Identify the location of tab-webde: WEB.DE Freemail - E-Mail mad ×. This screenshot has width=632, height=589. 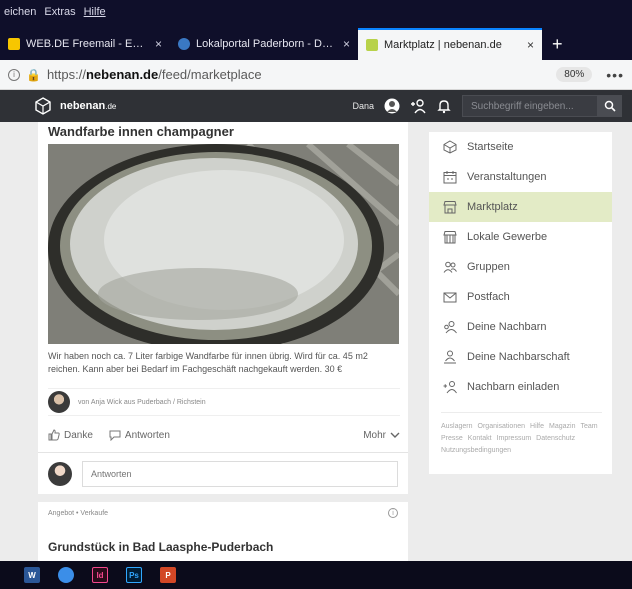
(85, 44).